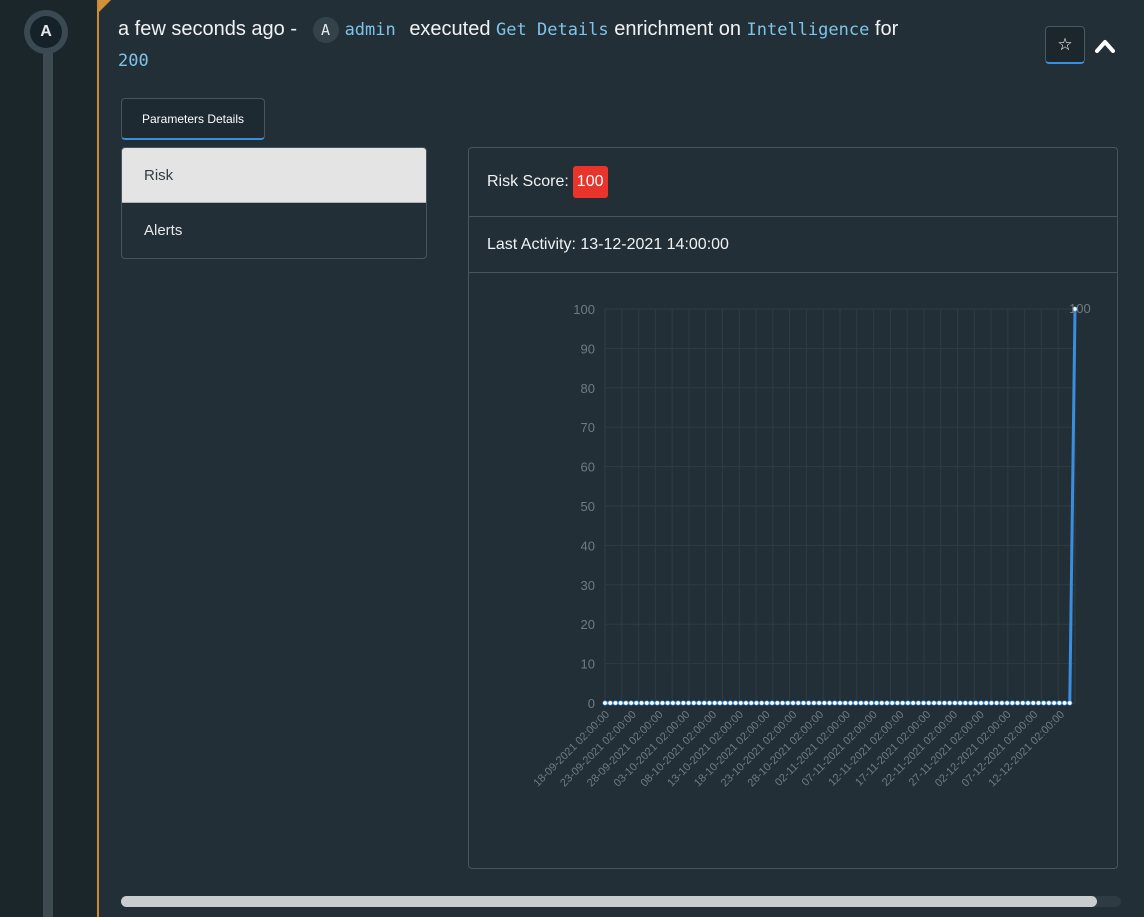 This screenshot has height=917, width=1144. I want to click on favorite-button: ☆, so click(1065, 45).